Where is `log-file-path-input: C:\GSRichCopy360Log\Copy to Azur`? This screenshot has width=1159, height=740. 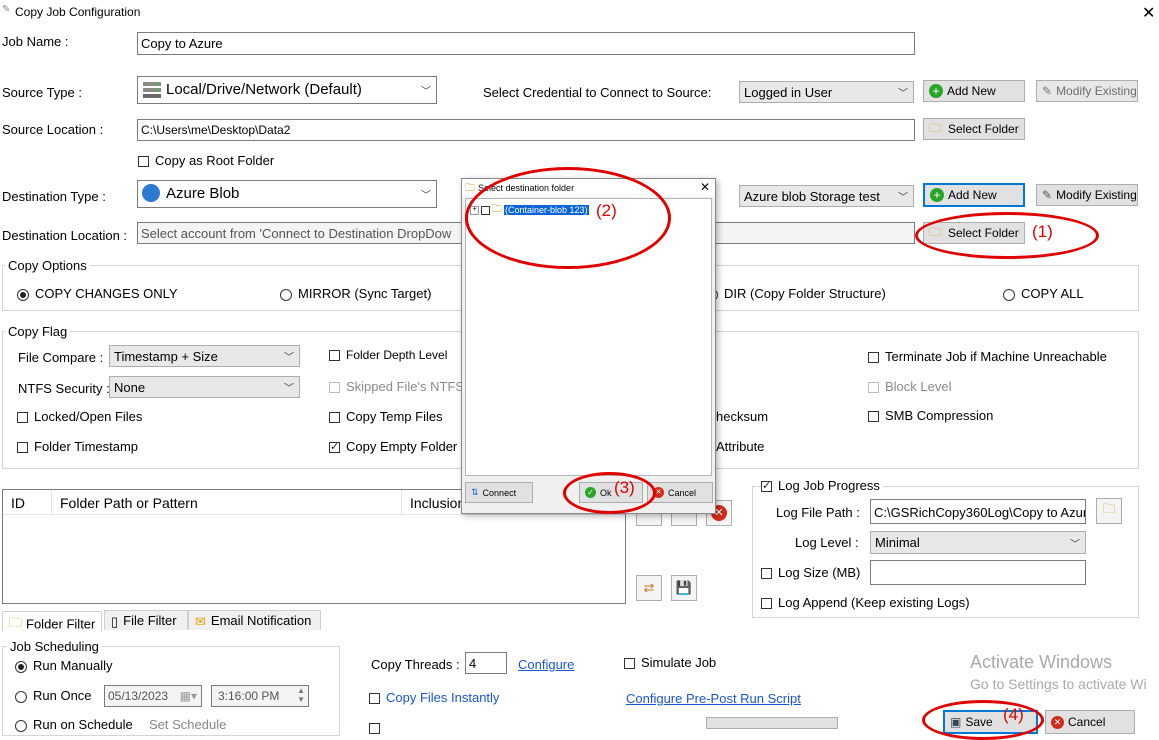
log-file-path-input: C:\GSRichCopy360Log\Copy to Azur is located at coordinates (978, 511).